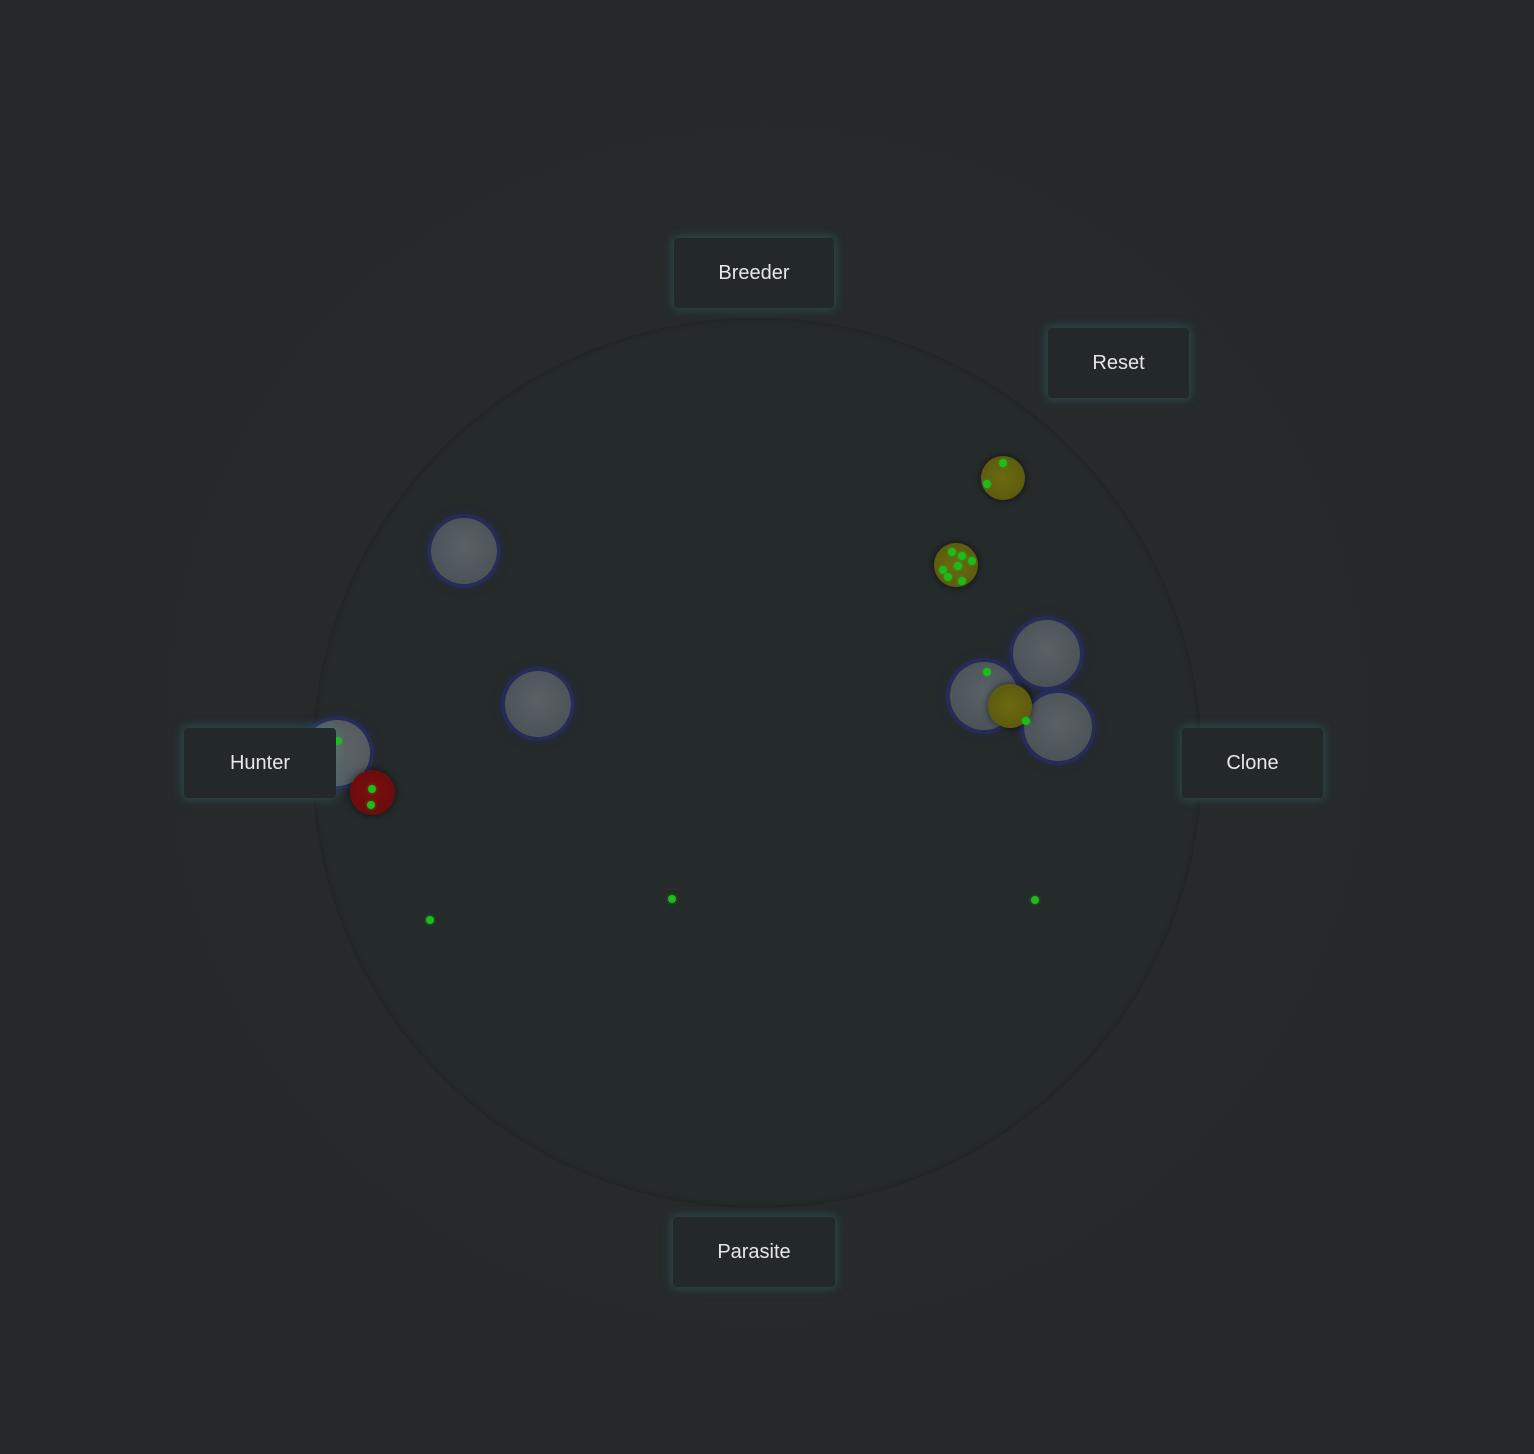  Describe the element at coordinates (754, 273) in the screenshot. I see `breeder-button: Breeder` at that location.